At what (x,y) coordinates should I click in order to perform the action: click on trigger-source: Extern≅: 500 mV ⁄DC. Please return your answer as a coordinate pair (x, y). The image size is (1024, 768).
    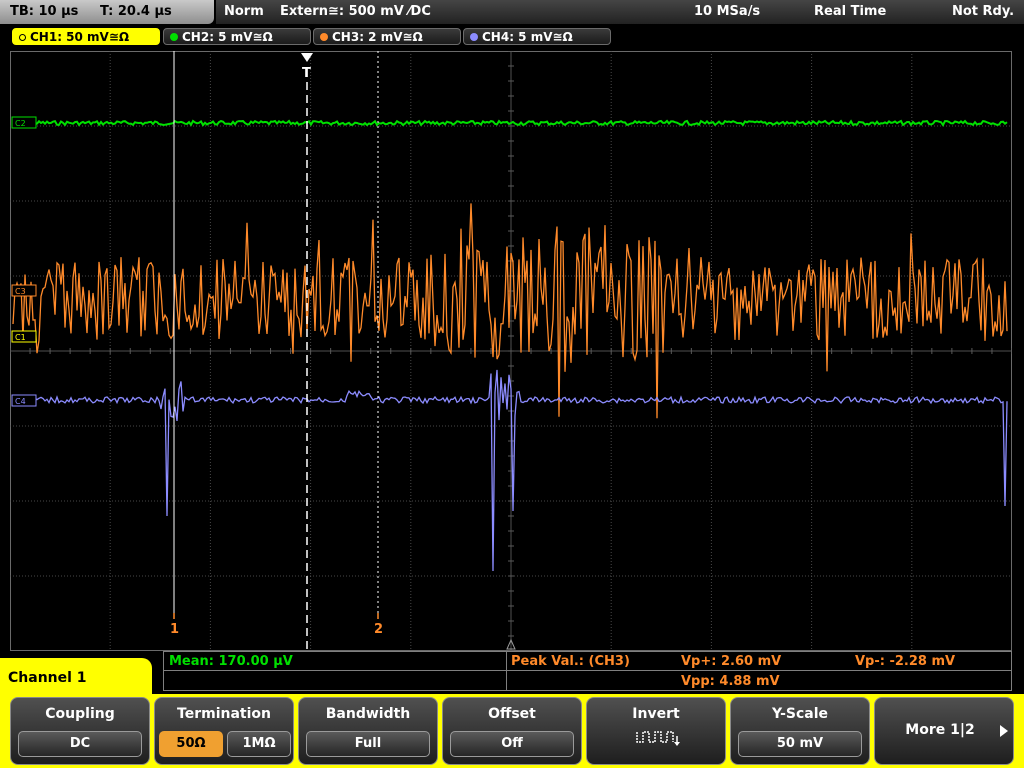
    Looking at the image, I should click on (355, 11).